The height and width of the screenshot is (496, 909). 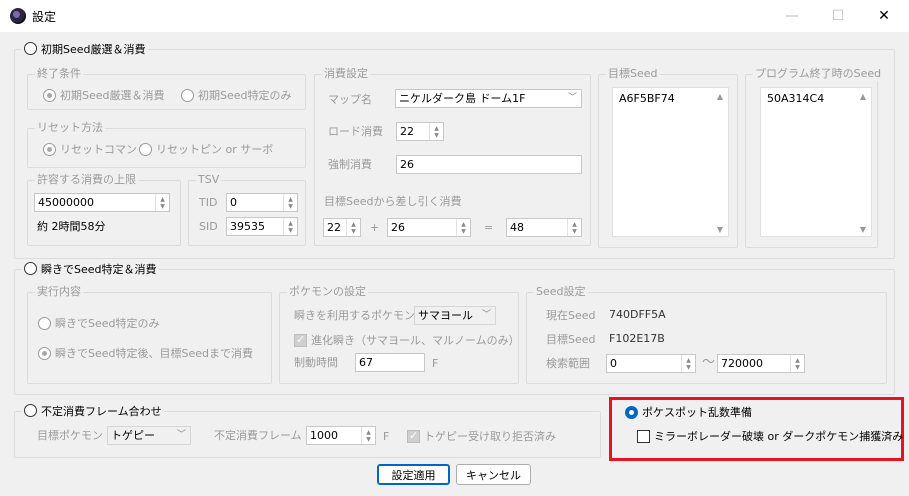 I want to click on target-seed-list: A6F5BF74 ▲ ▼, so click(x=670, y=162).